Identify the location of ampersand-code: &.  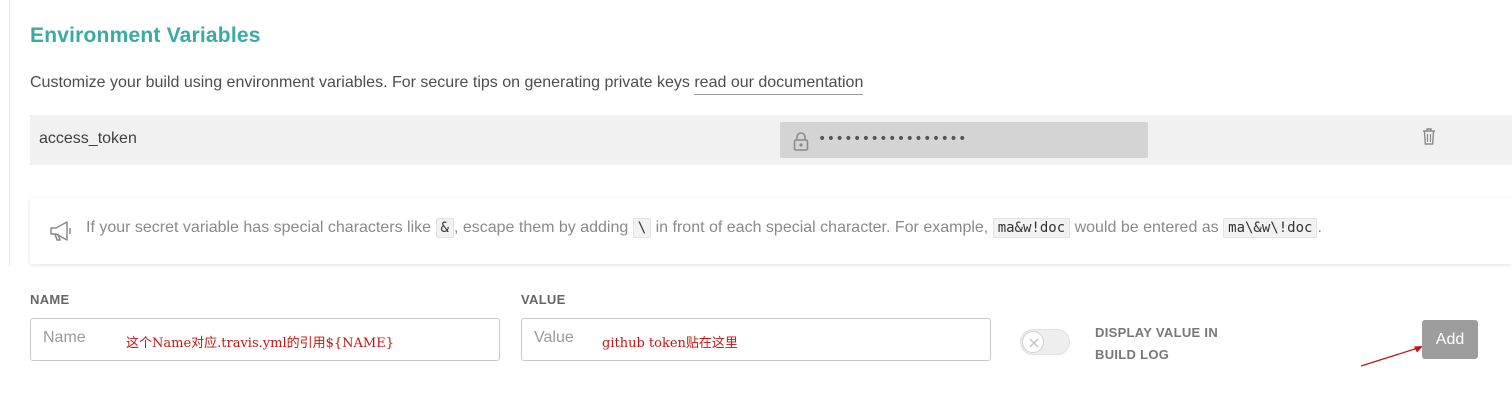
(444, 228).